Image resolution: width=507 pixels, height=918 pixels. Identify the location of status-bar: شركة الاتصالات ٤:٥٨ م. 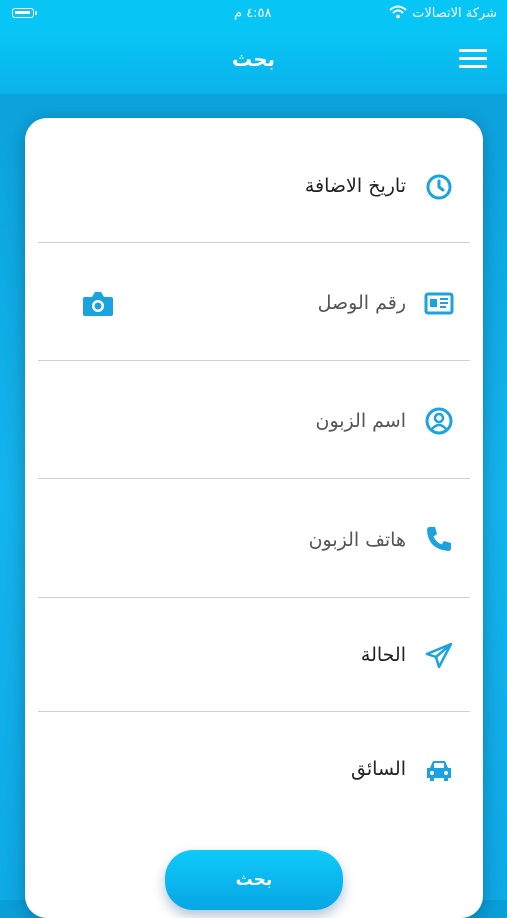
(253, 15).